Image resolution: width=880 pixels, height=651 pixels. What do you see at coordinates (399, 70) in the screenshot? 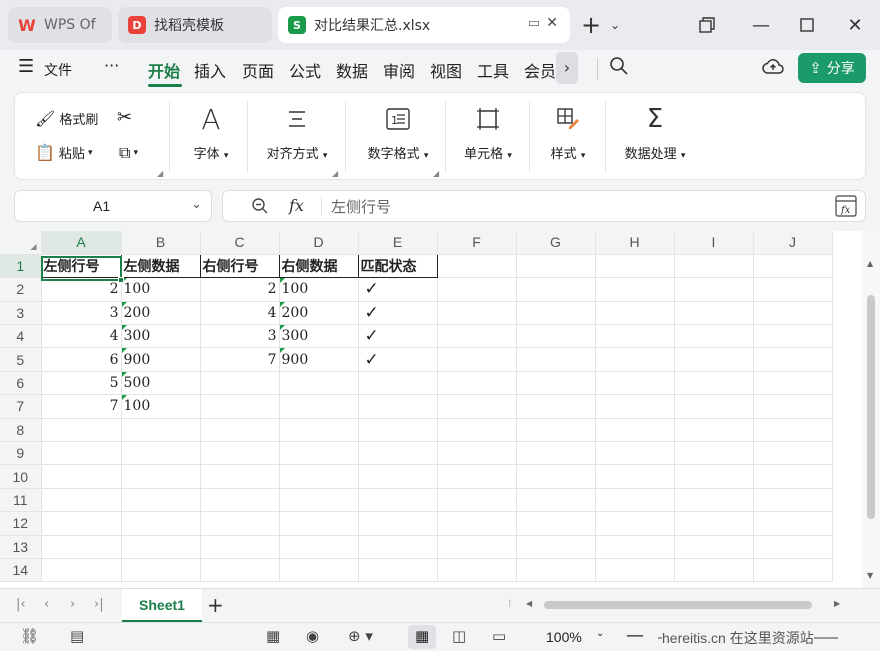
I see `menu-review: 审阅` at bounding box center [399, 70].